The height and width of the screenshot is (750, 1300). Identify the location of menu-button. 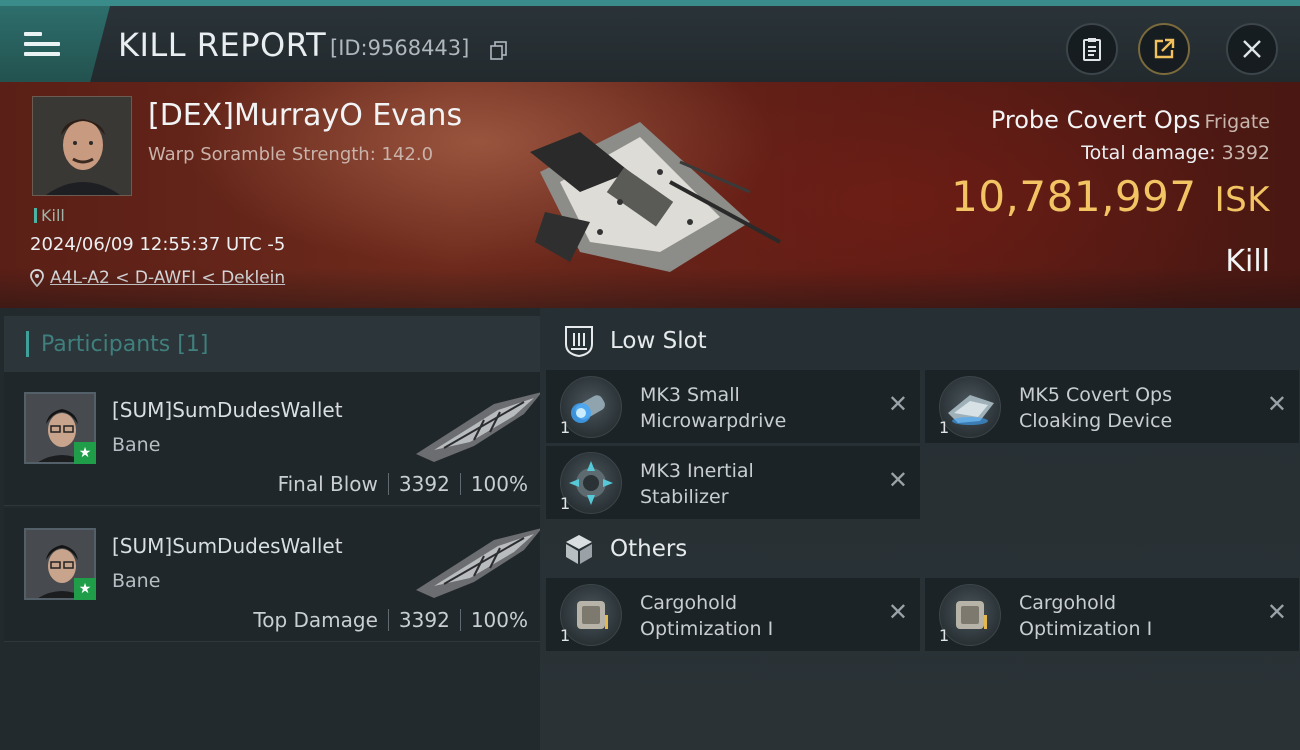
(55, 44).